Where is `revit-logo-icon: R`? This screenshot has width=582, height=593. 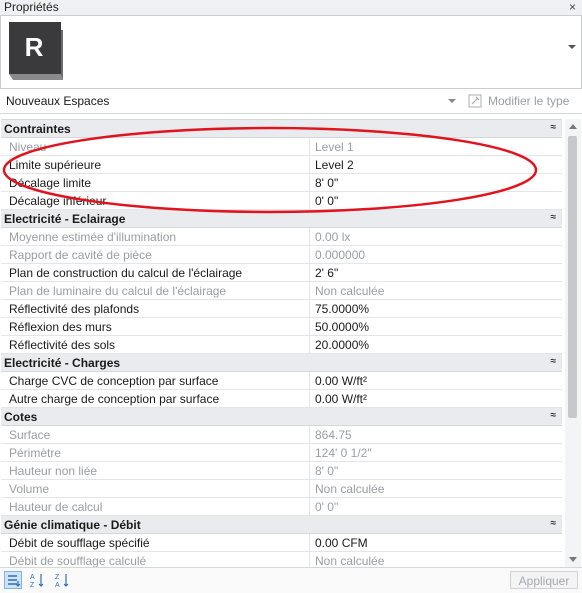
revit-logo-icon: R is located at coordinates (36, 51).